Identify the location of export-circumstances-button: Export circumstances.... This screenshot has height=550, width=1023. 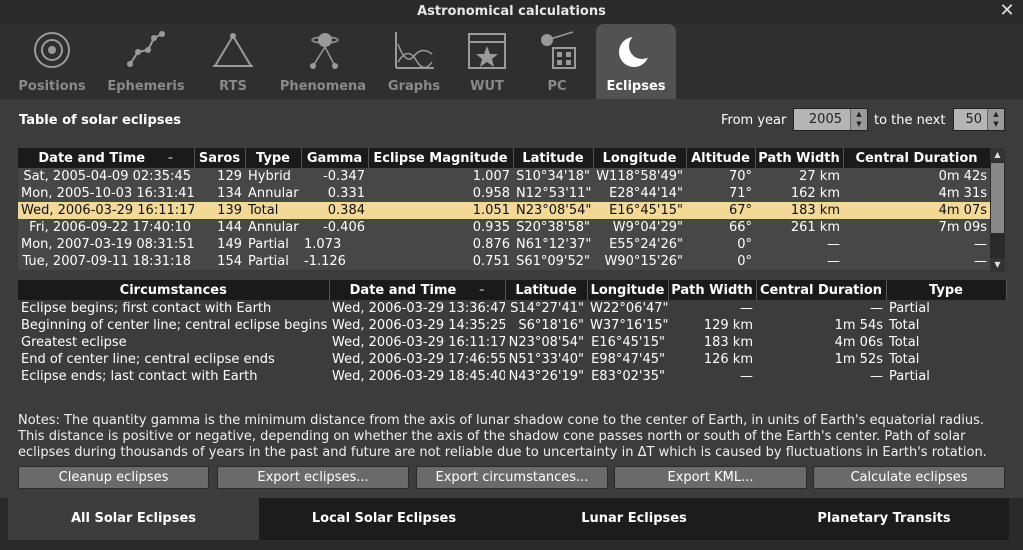
(512, 477).